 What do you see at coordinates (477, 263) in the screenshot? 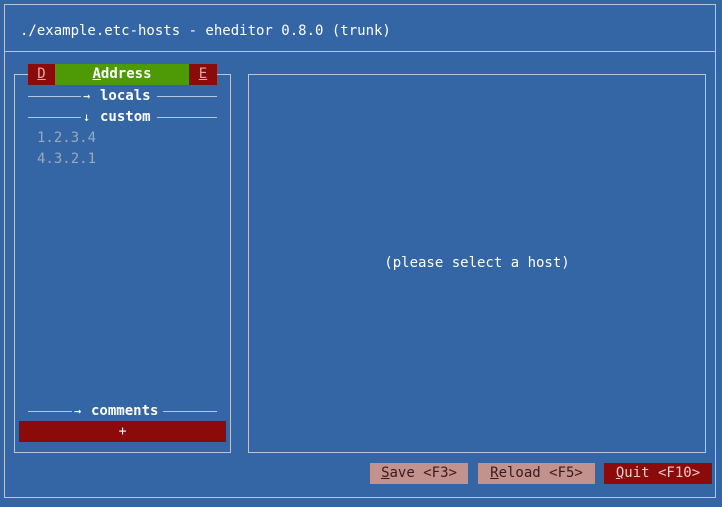
I see `empty-selection-message: (please select a host)` at bounding box center [477, 263].